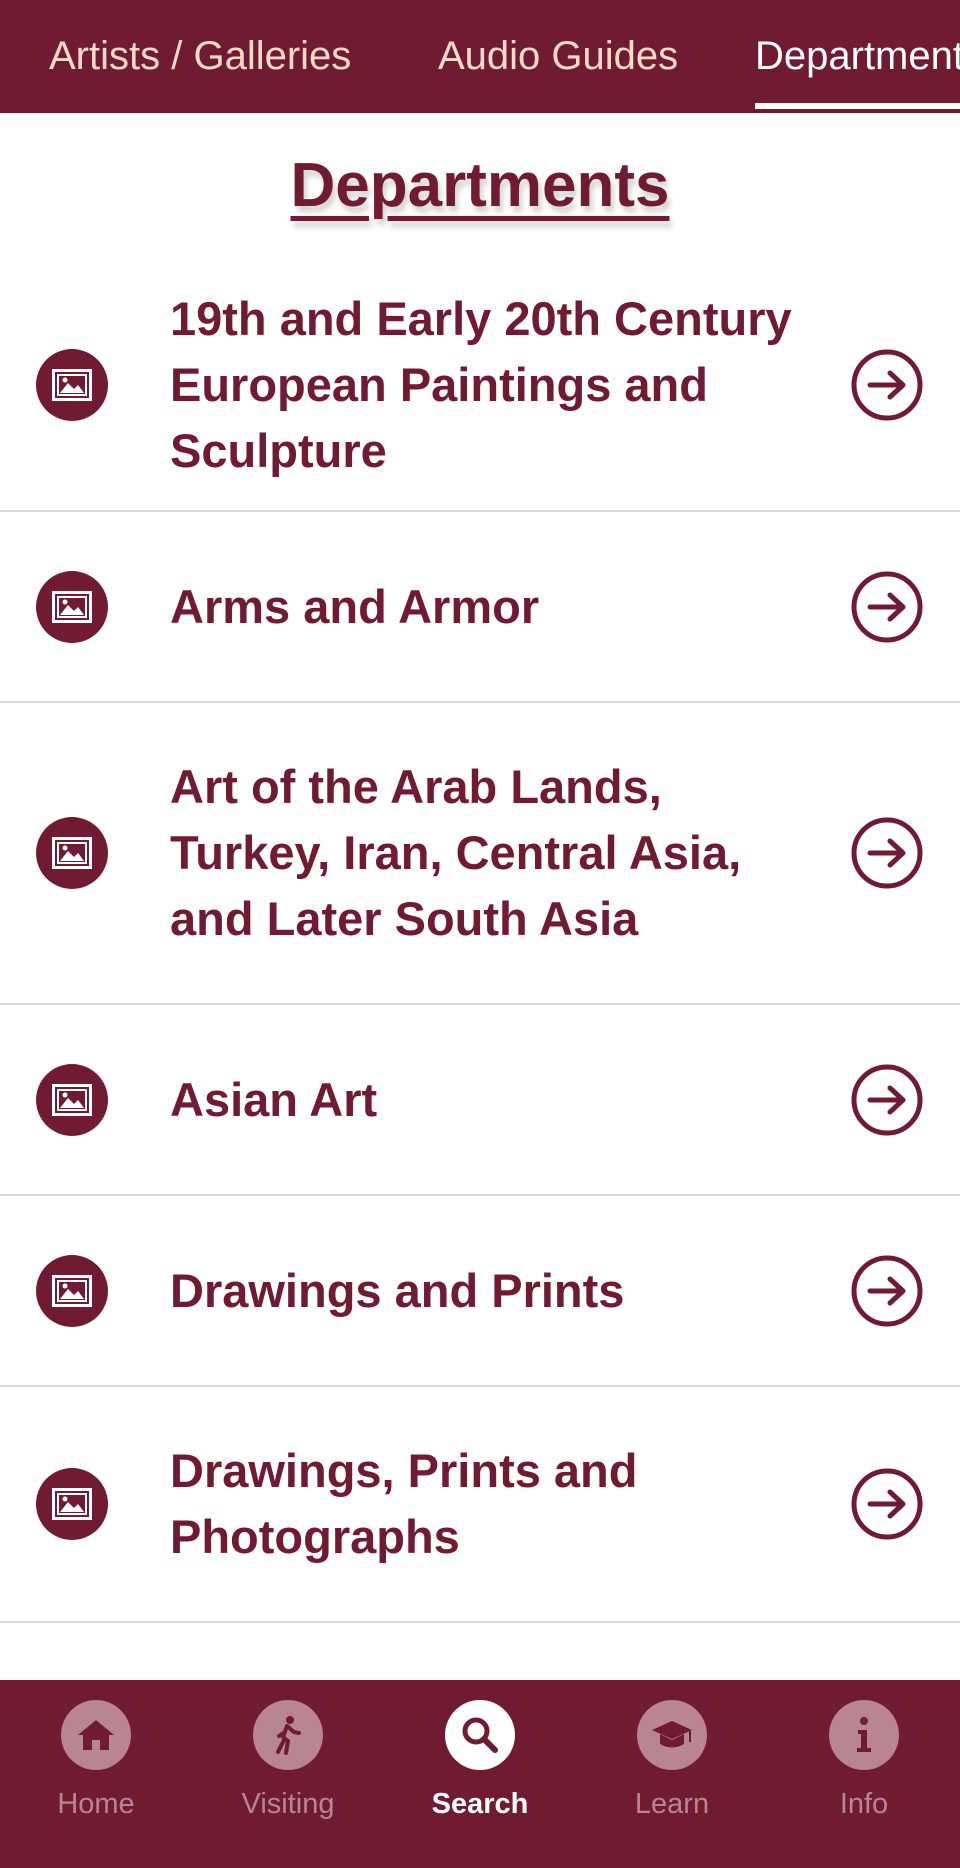  I want to click on bottom-nav: Home Visiting Search Learn Info, so click(480, 1774).